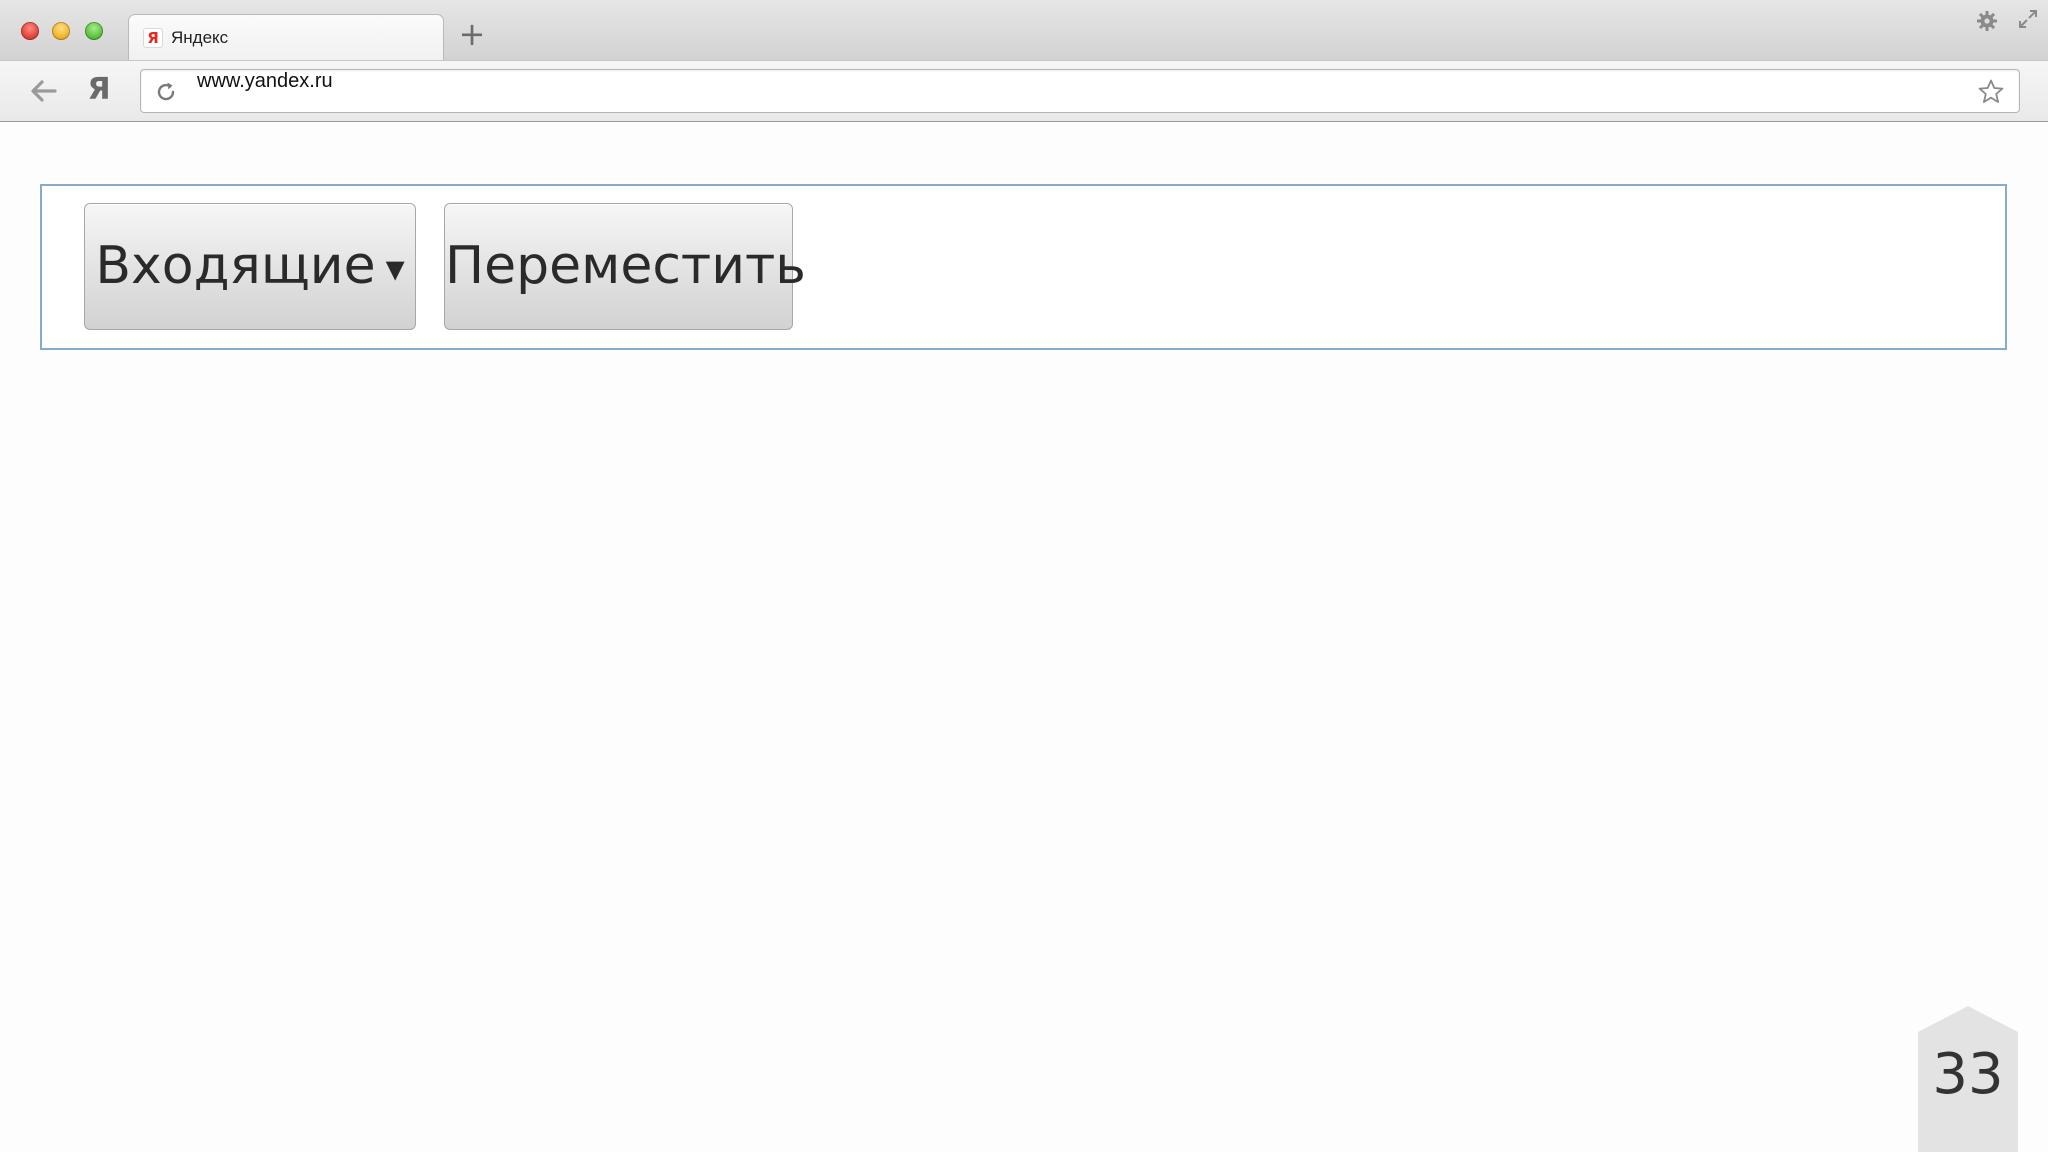 The image size is (2048, 1152). I want to click on fullscreen-icon, so click(2028, 19).